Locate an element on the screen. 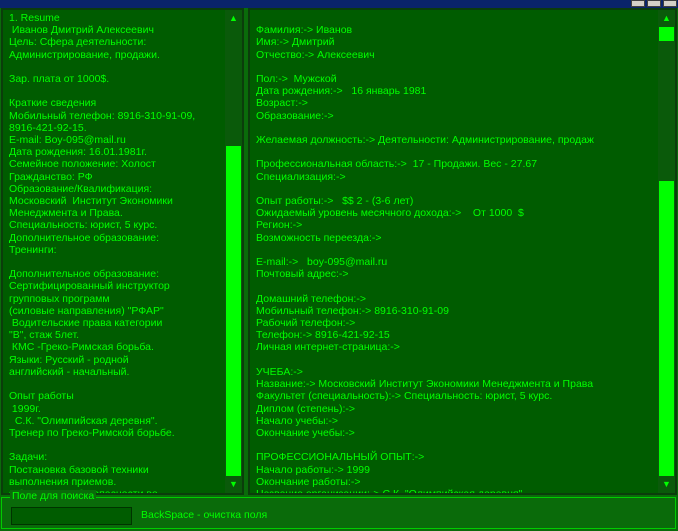 The width and height of the screenshot is (678, 531). text-line: Образование/Квалификация: is located at coordinates (81, 188).